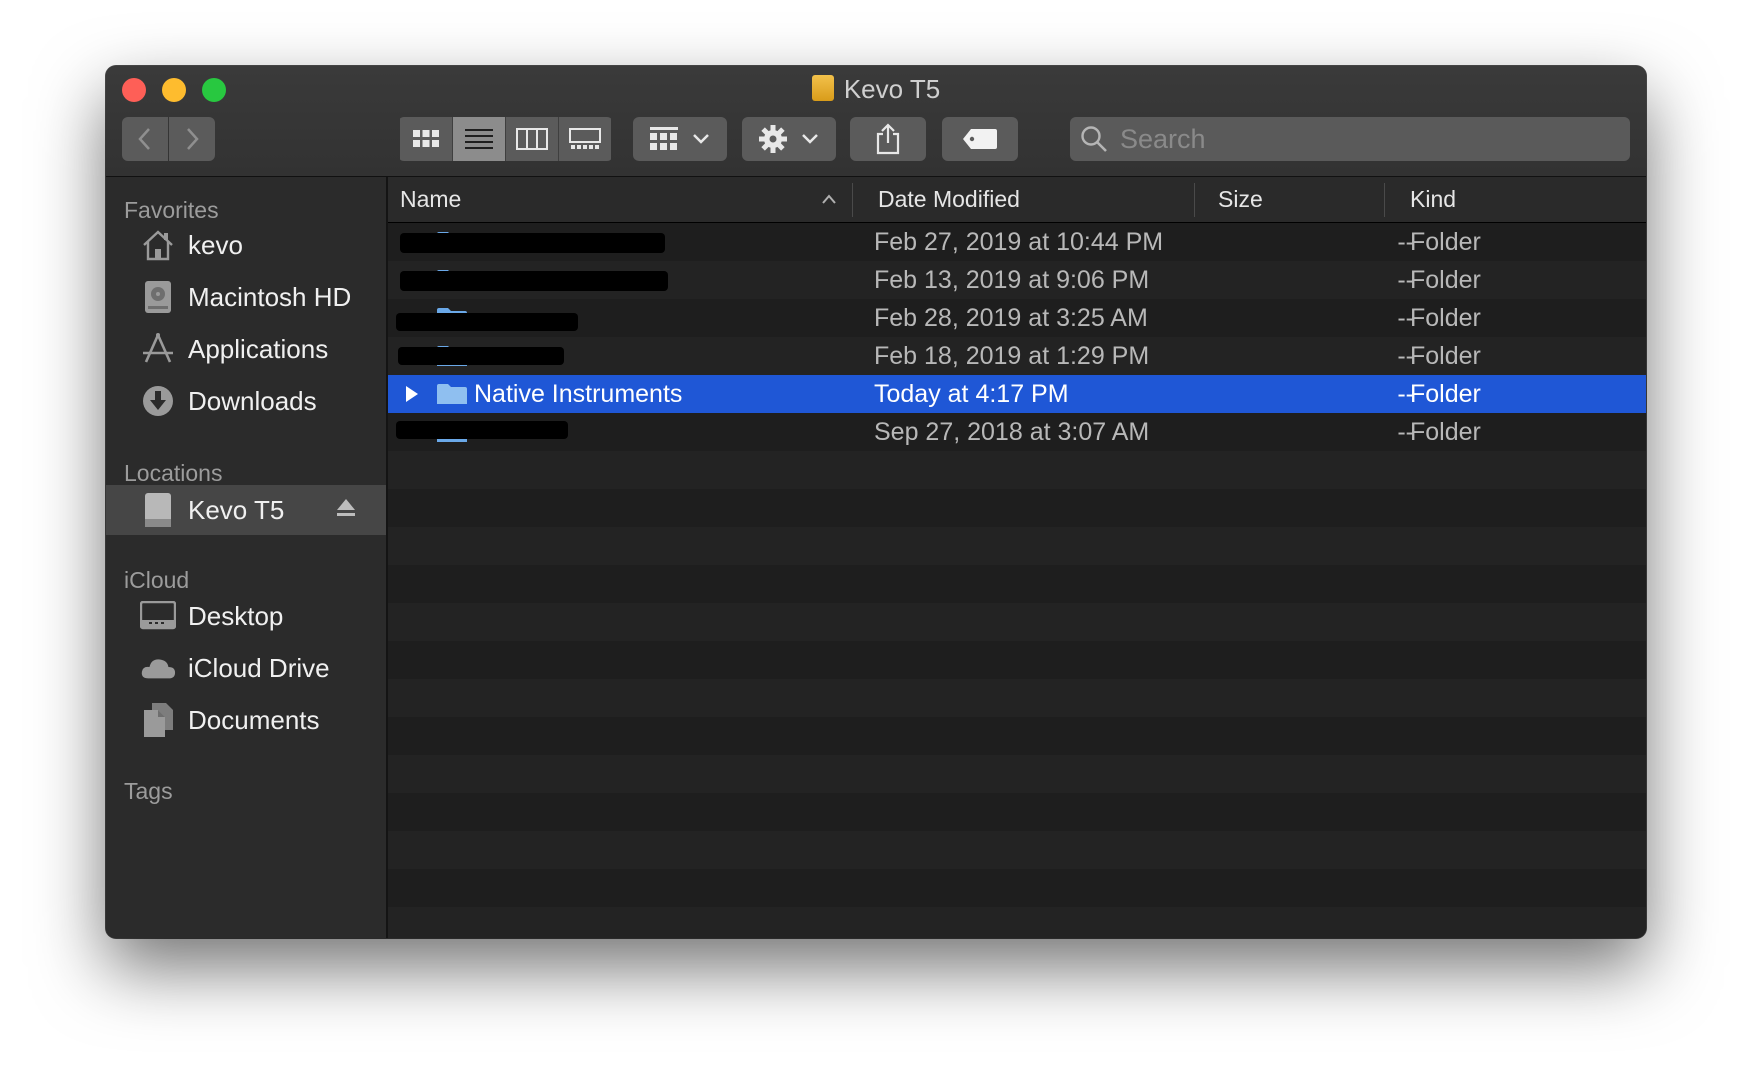 The width and height of the screenshot is (1751, 1077). Describe the element at coordinates (949, 199) in the screenshot. I see `column-header-date-label: Date Modified` at that location.